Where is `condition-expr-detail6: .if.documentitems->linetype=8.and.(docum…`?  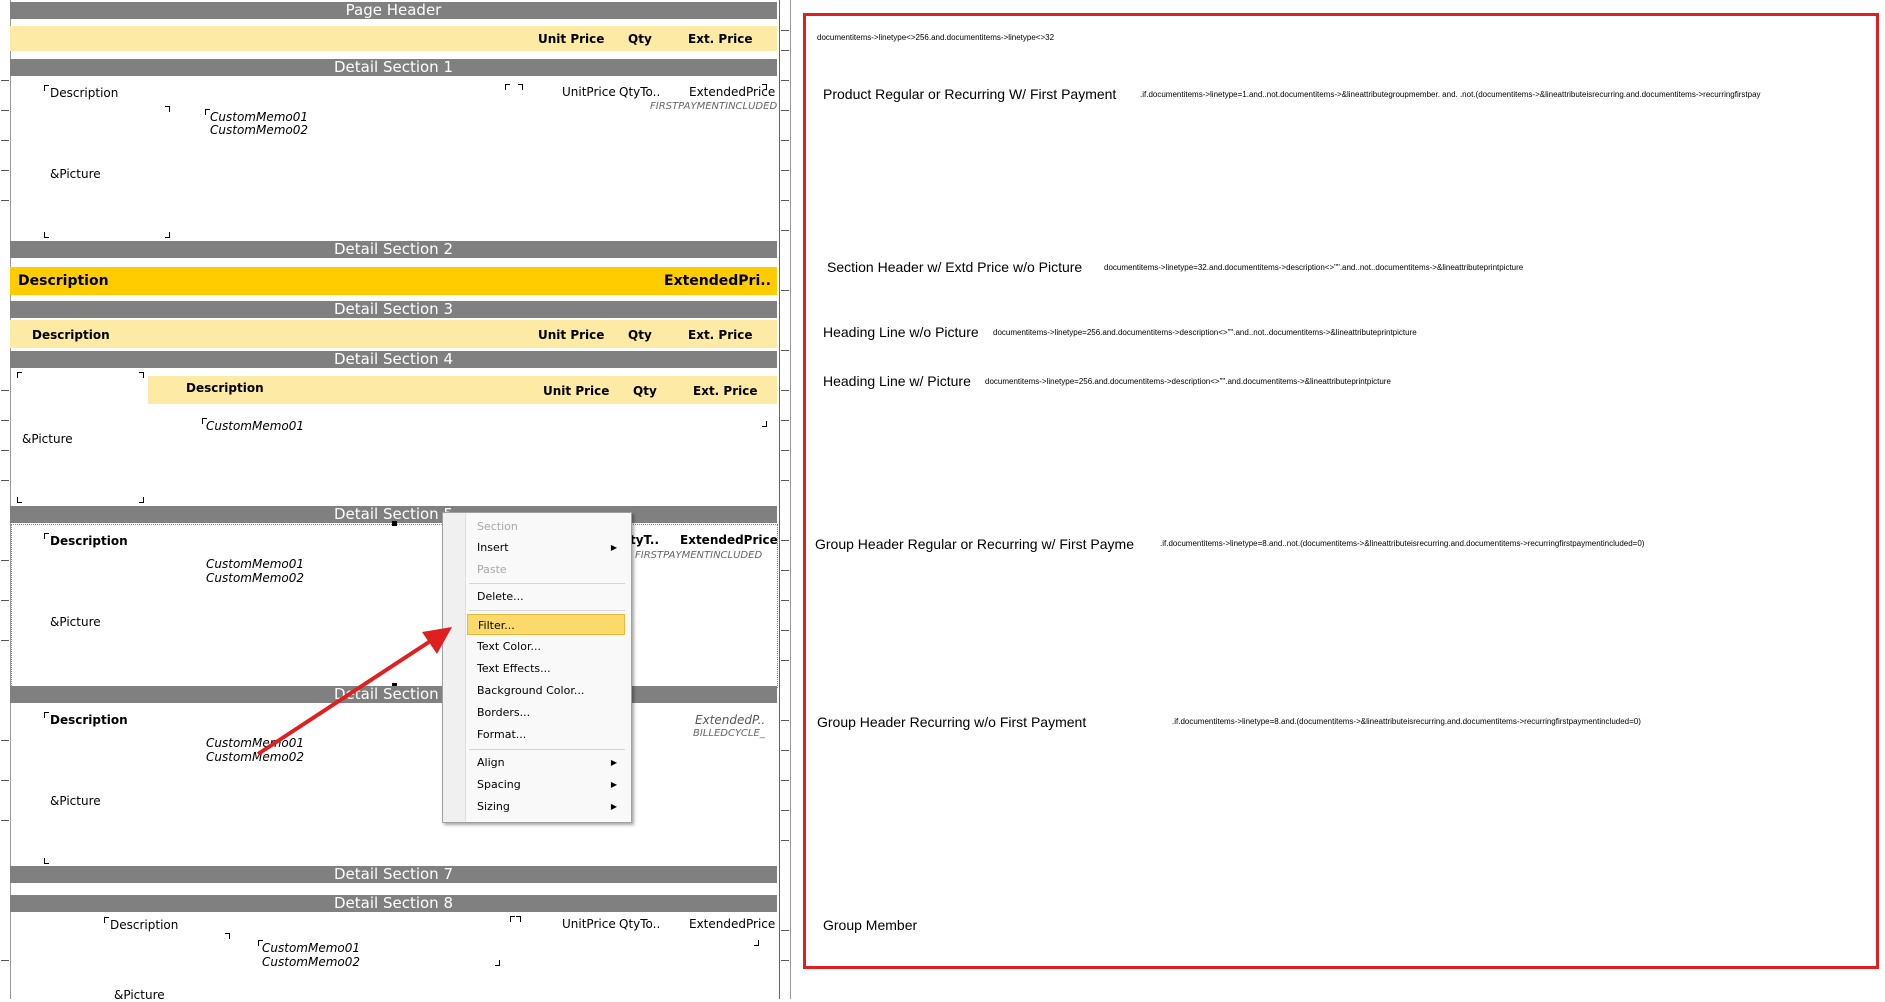 condition-expr-detail6: .if.documentitems->linetype=8.and.(docum… is located at coordinates (1406, 721).